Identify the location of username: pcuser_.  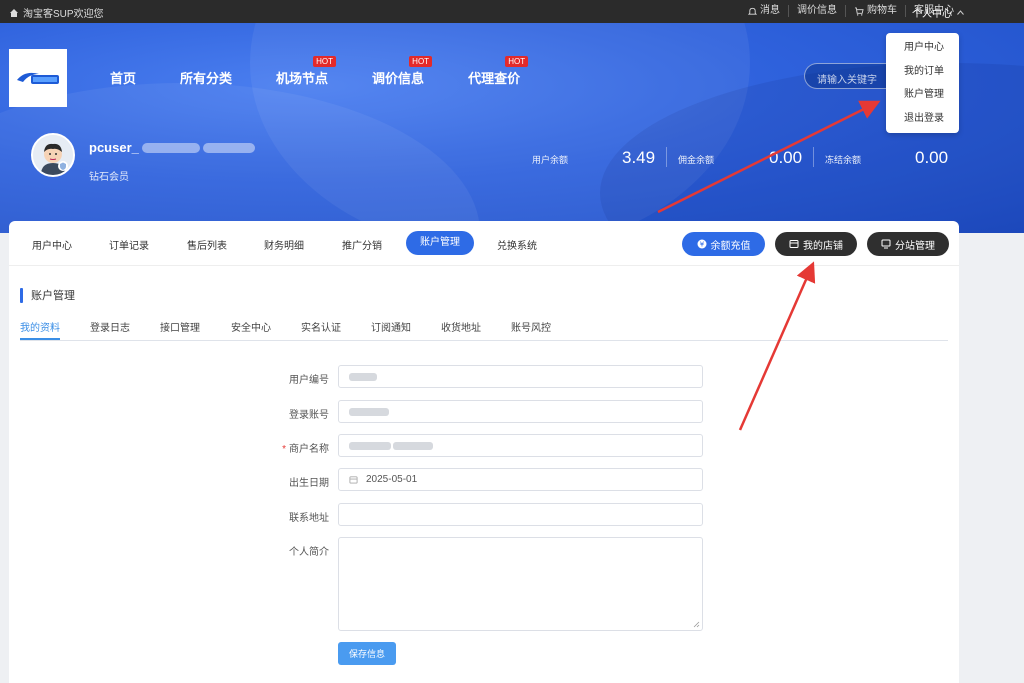
(172, 147).